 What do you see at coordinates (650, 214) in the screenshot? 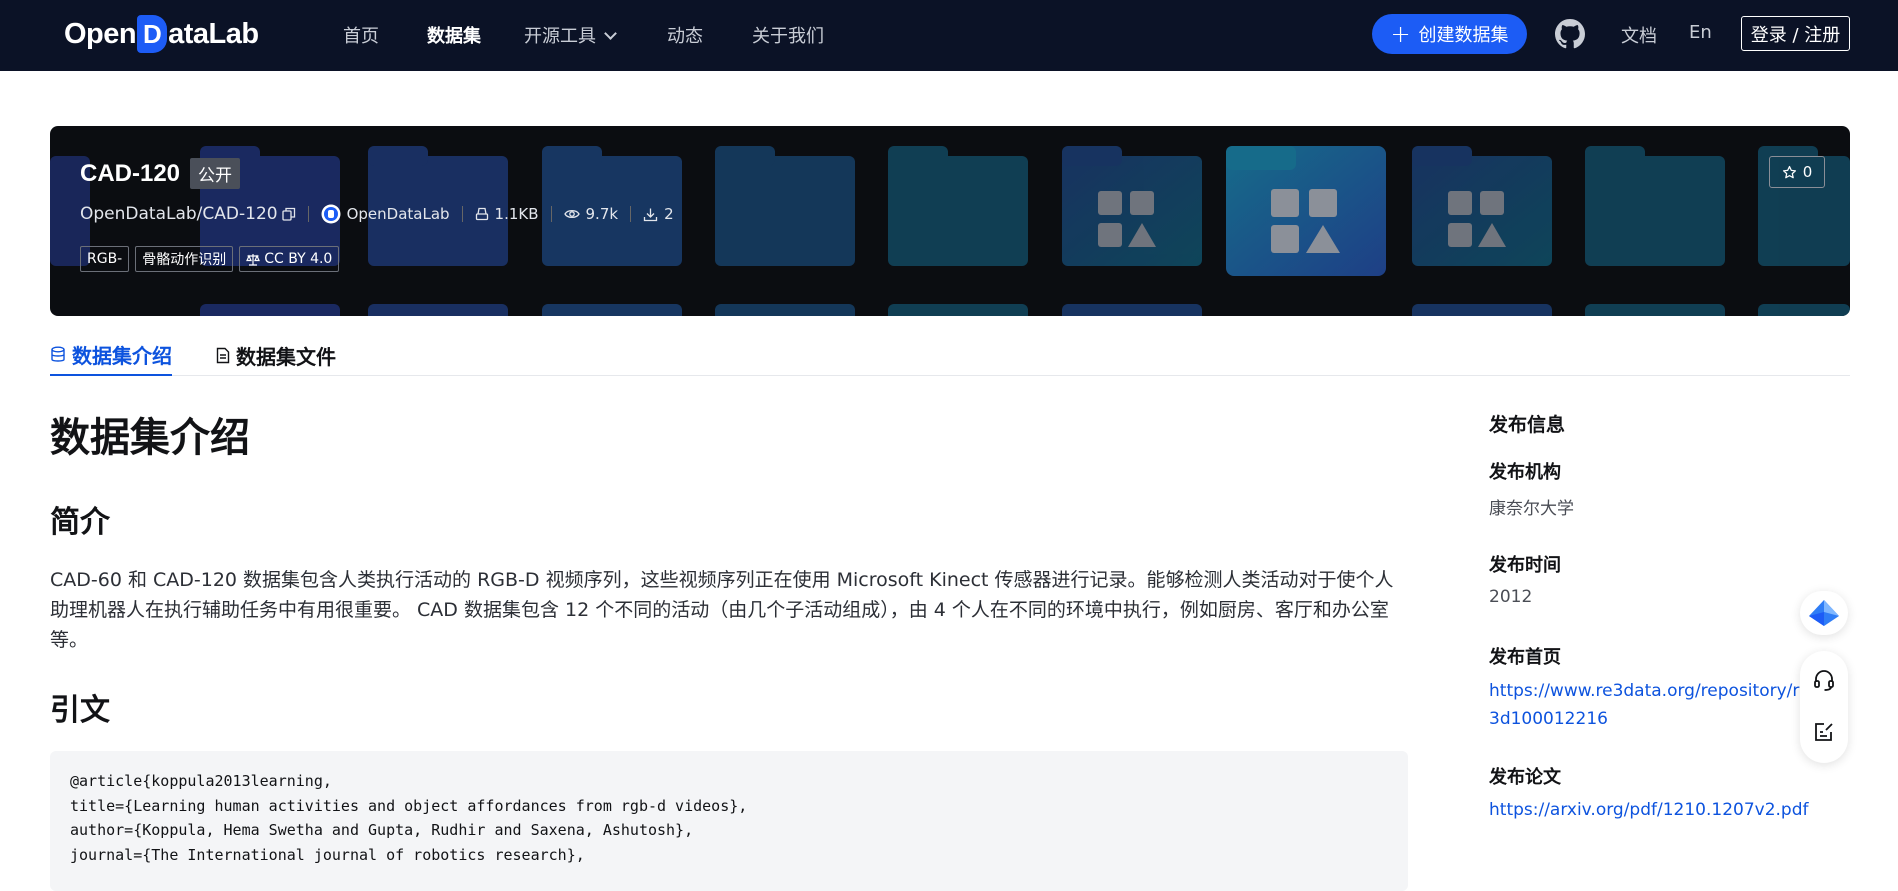
I see `download-icon` at bounding box center [650, 214].